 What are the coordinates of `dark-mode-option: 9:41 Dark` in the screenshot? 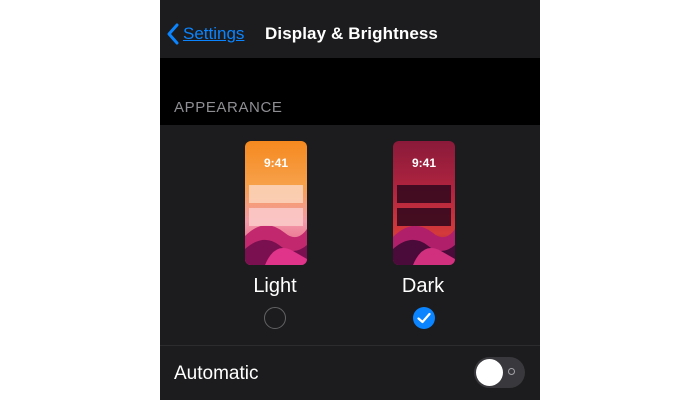 It's located at (423, 241).